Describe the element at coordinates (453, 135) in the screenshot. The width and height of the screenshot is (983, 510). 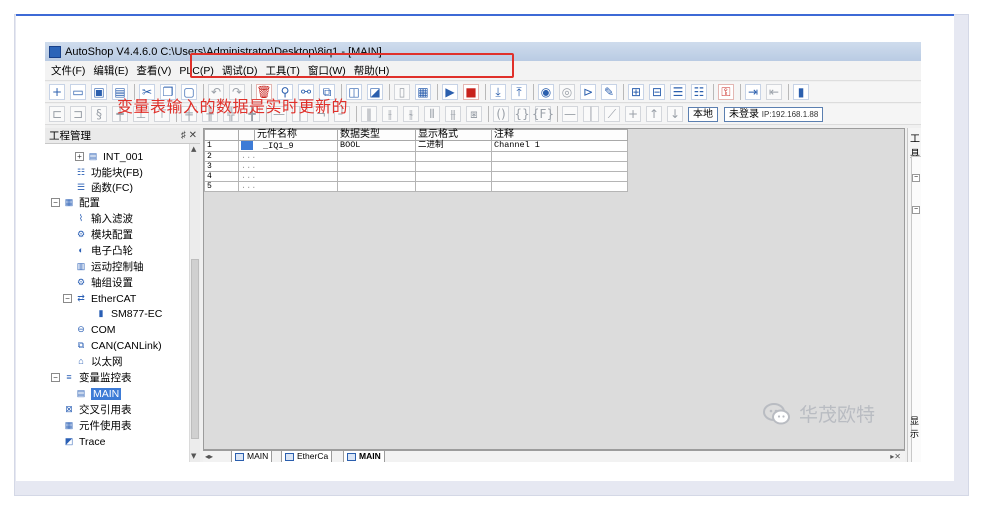
I see `column-header-format: 显示格式` at that location.